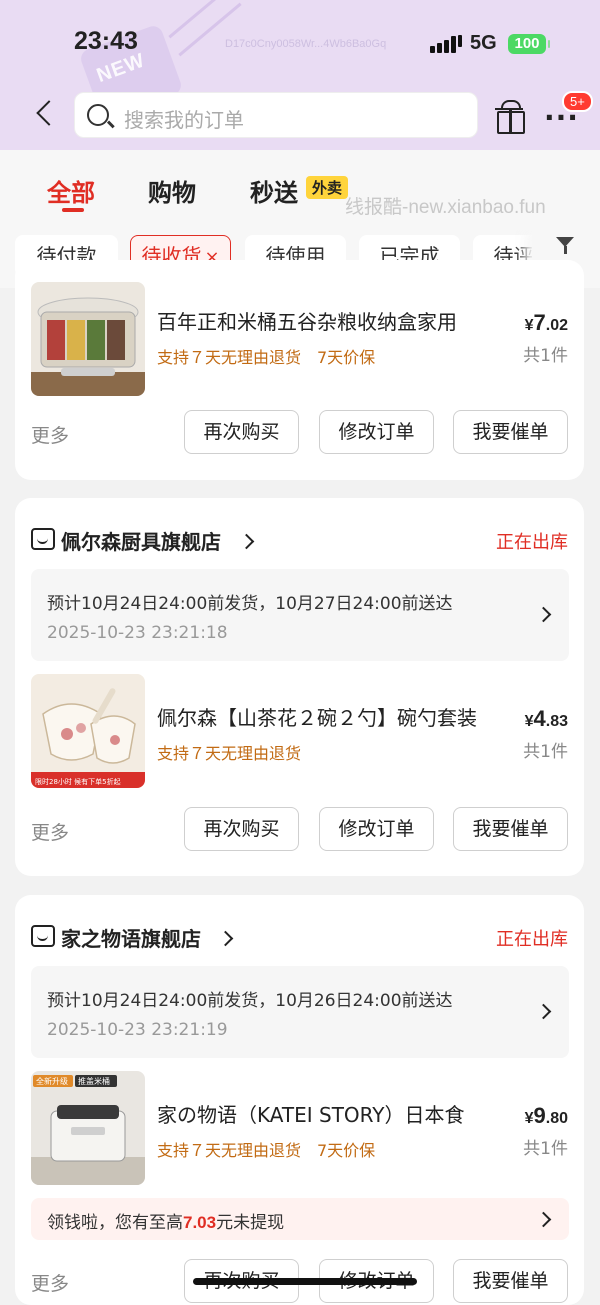 This screenshot has width=600, height=1305. I want to click on delivery-timestamp: 2025-10-23 23:21:19, so click(137, 1030).